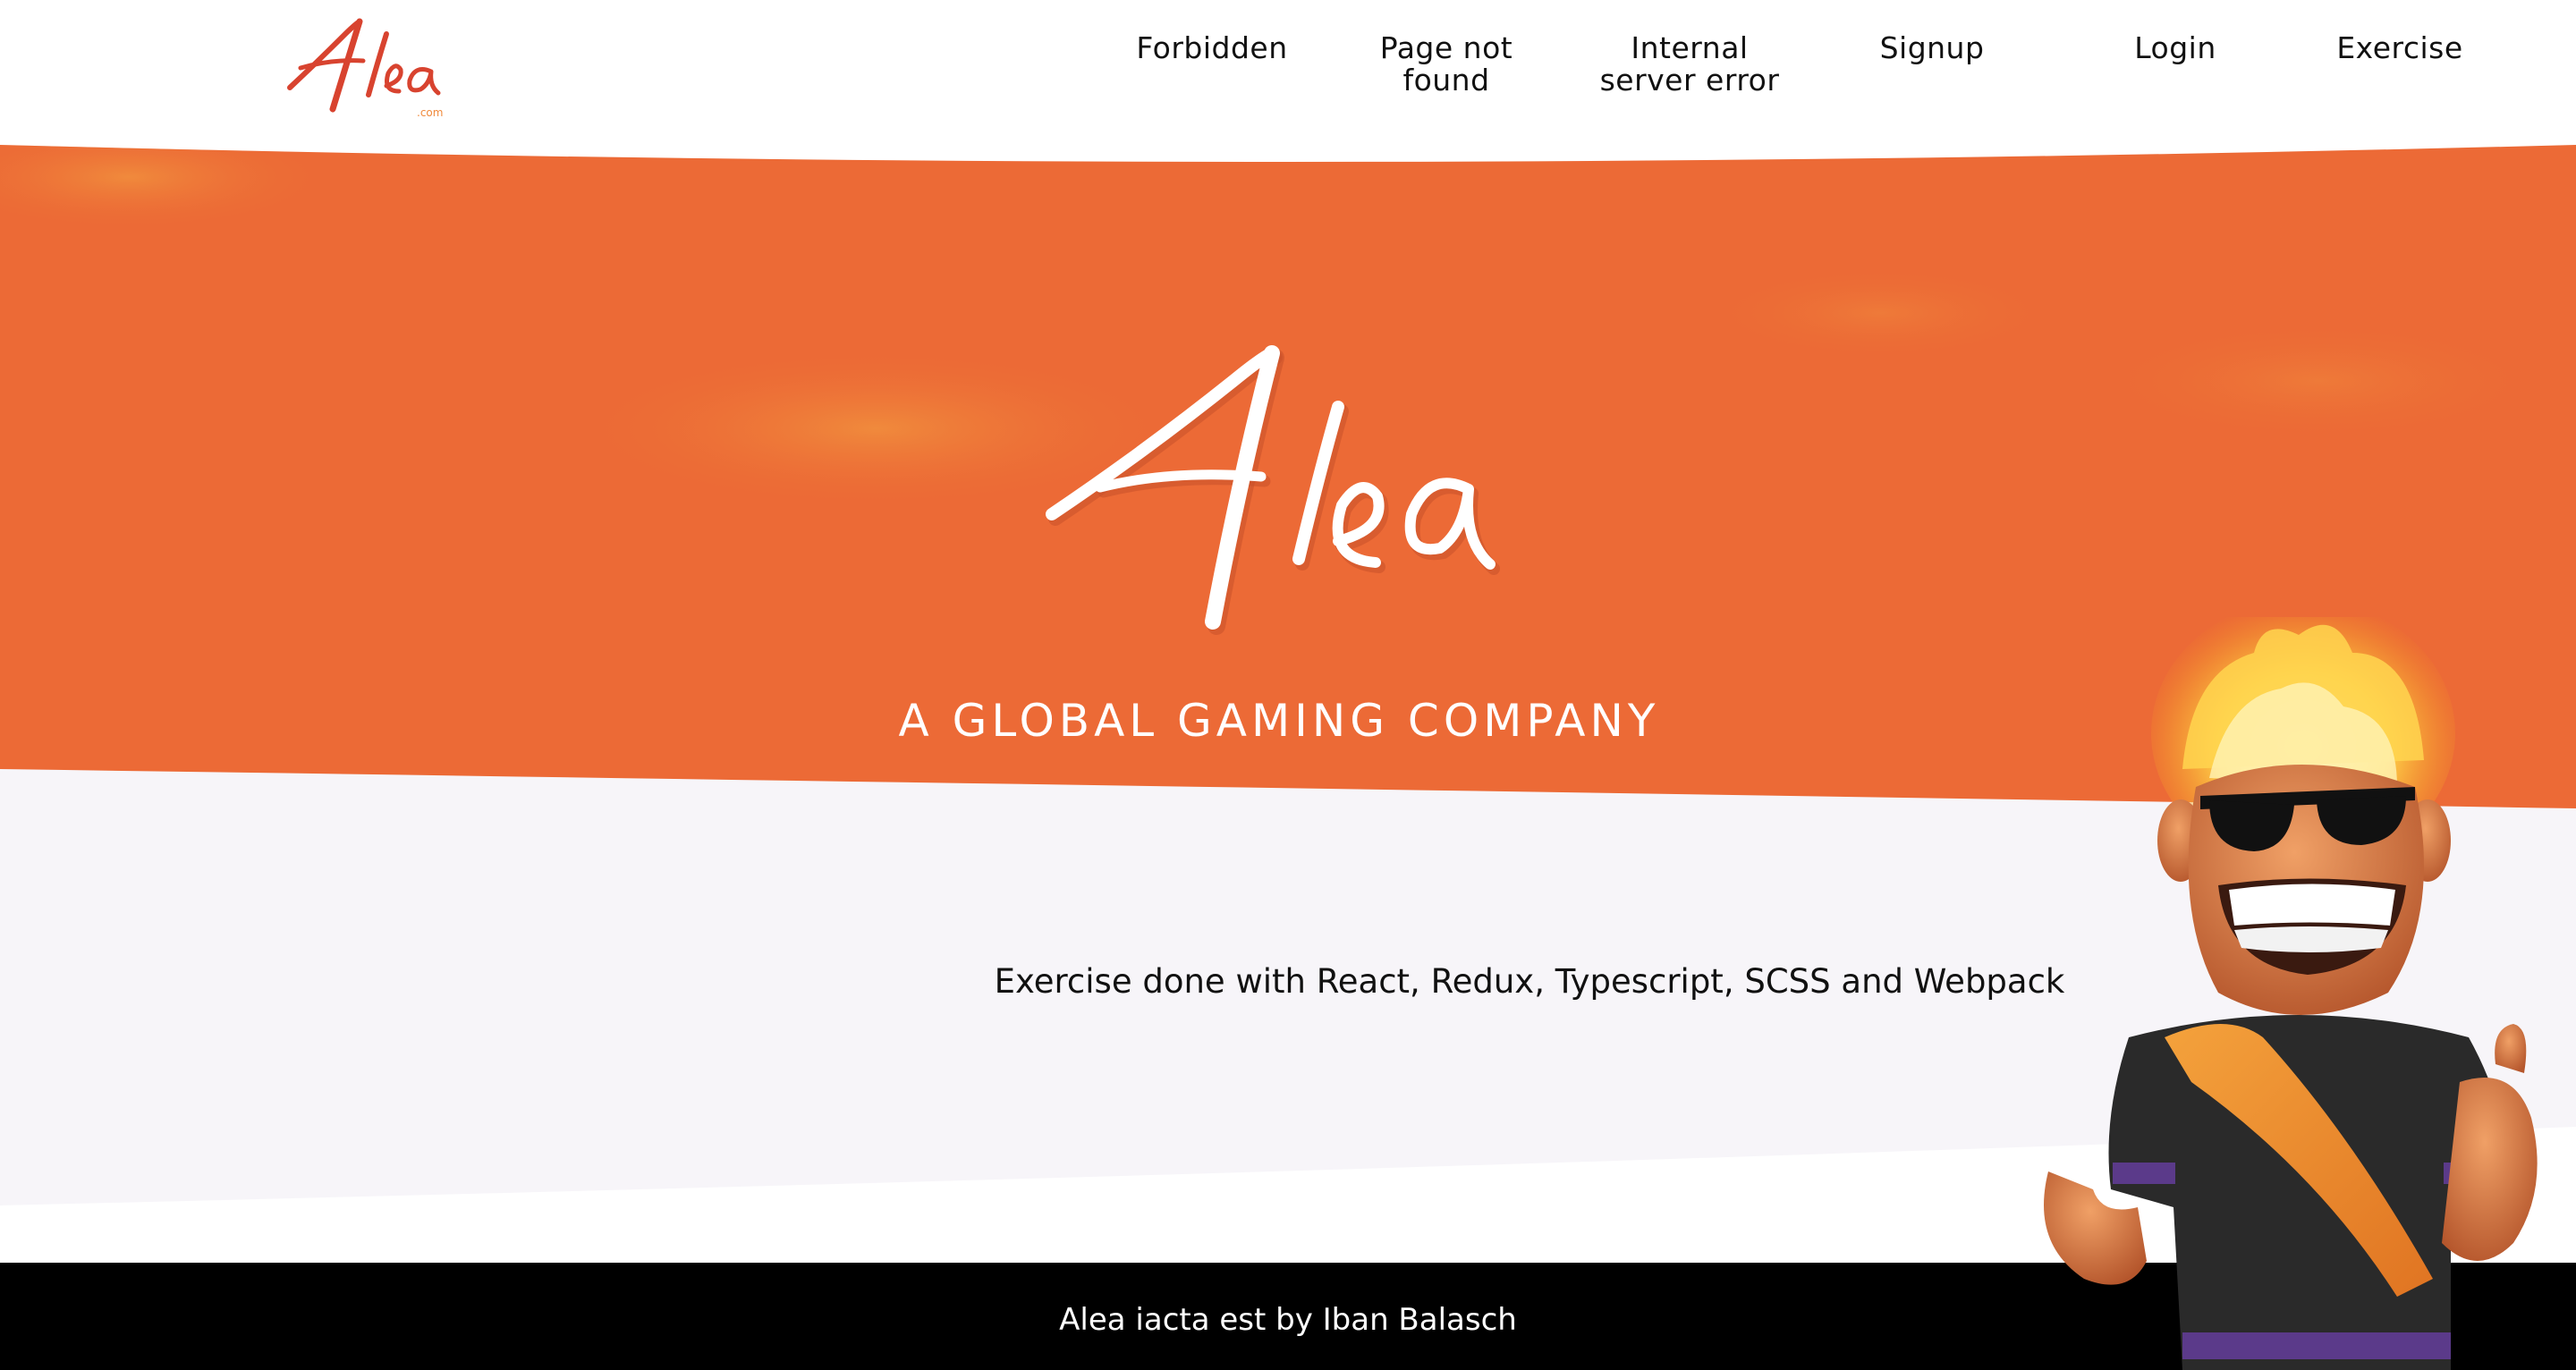 Image resolution: width=2576 pixels, height=1370 pixels. I want to click on mascot-character-icon, so click(2298, 993).